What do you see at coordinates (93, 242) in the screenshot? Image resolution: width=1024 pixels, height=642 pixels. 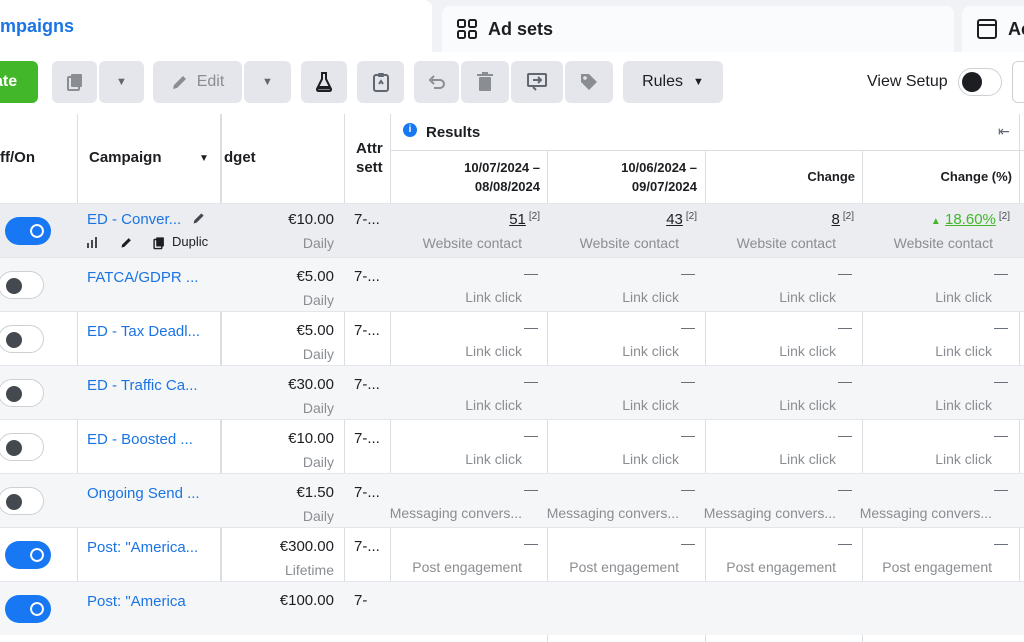 I see `chart-icon` at bounding box center [93, 242].